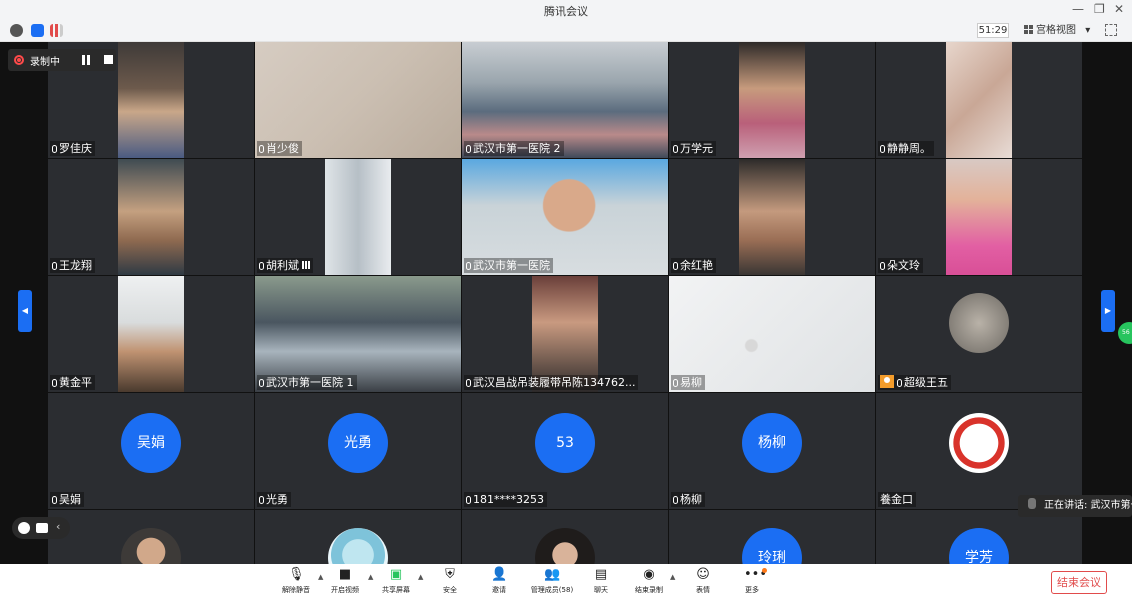 The image size is (1132, 602). What do you see at coordinates (703, 584) in the screenshot?
I see `reactions-button: ☺ 表情` at bounding box center [703, 584].